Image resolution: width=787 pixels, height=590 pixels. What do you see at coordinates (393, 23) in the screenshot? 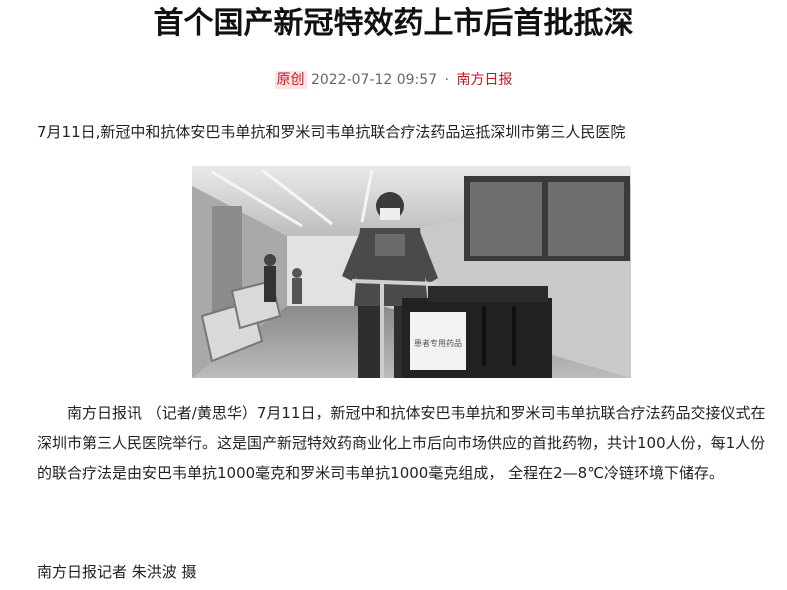
I see `article-title: 首个国产新冠特效药上市后首批抵深` at bounding box center [393, 23].